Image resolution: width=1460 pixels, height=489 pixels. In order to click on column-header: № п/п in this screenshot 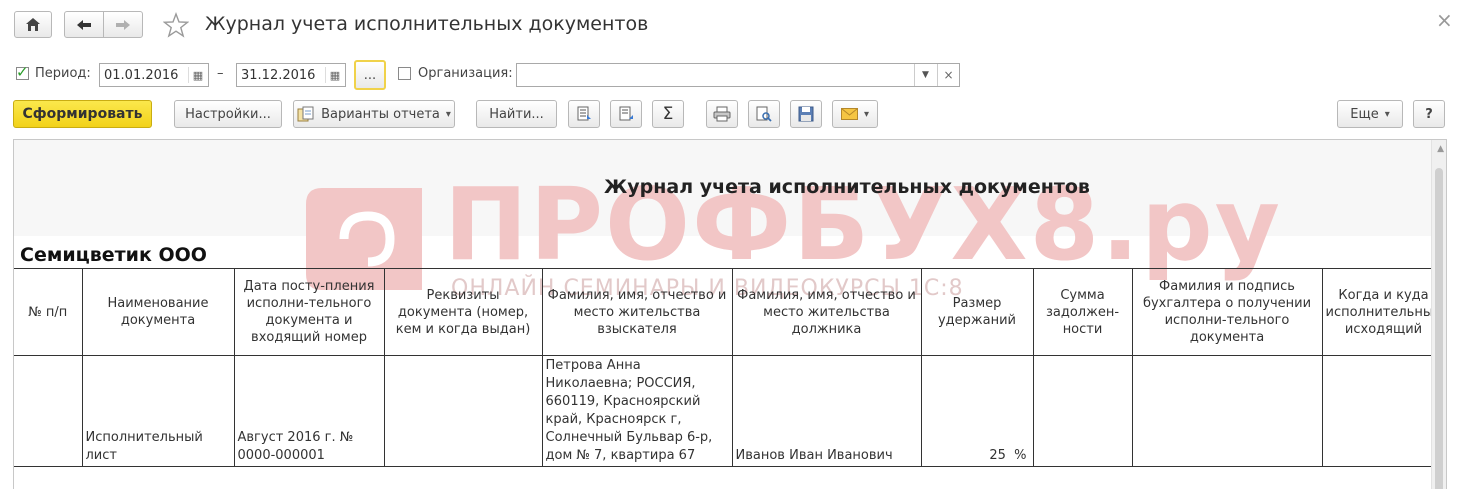, I will do `click(48, 312)`.